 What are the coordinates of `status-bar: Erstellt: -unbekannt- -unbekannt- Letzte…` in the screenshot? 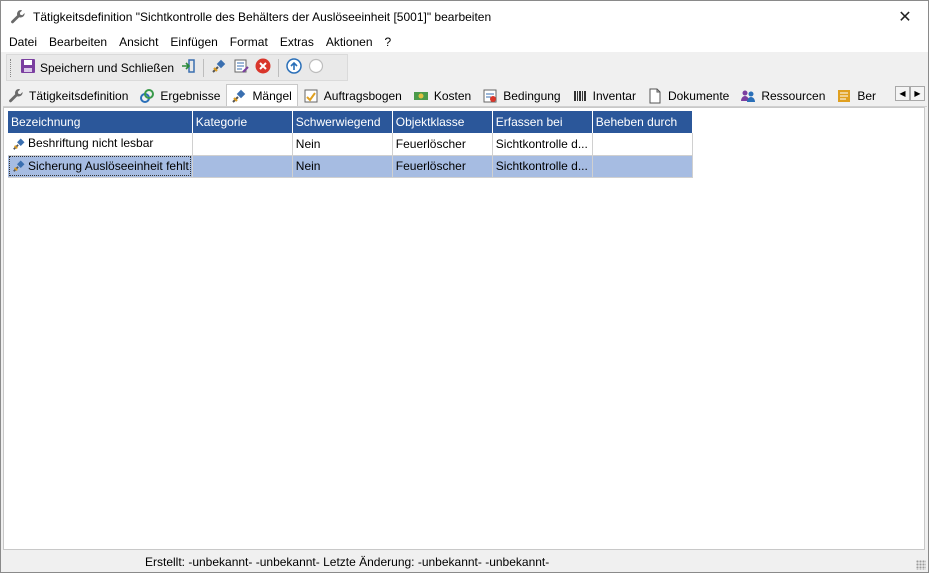 It's located at (464, 562).